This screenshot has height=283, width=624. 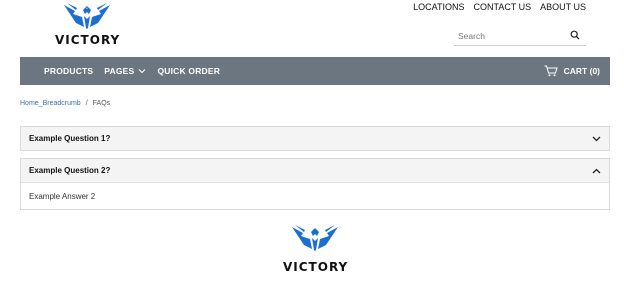 I want to click on nav-item-pages-label: PAGES, so click(x=119, y=71).